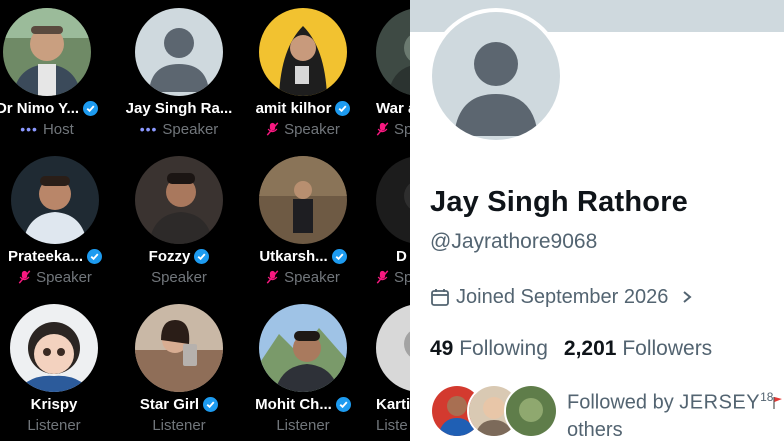 Image resolution: width=784 pixels, height=441 pixels. Describe the element at coordinates (767, 397) in the screenshot. I see `followed-by-superscript: 18` at that location.